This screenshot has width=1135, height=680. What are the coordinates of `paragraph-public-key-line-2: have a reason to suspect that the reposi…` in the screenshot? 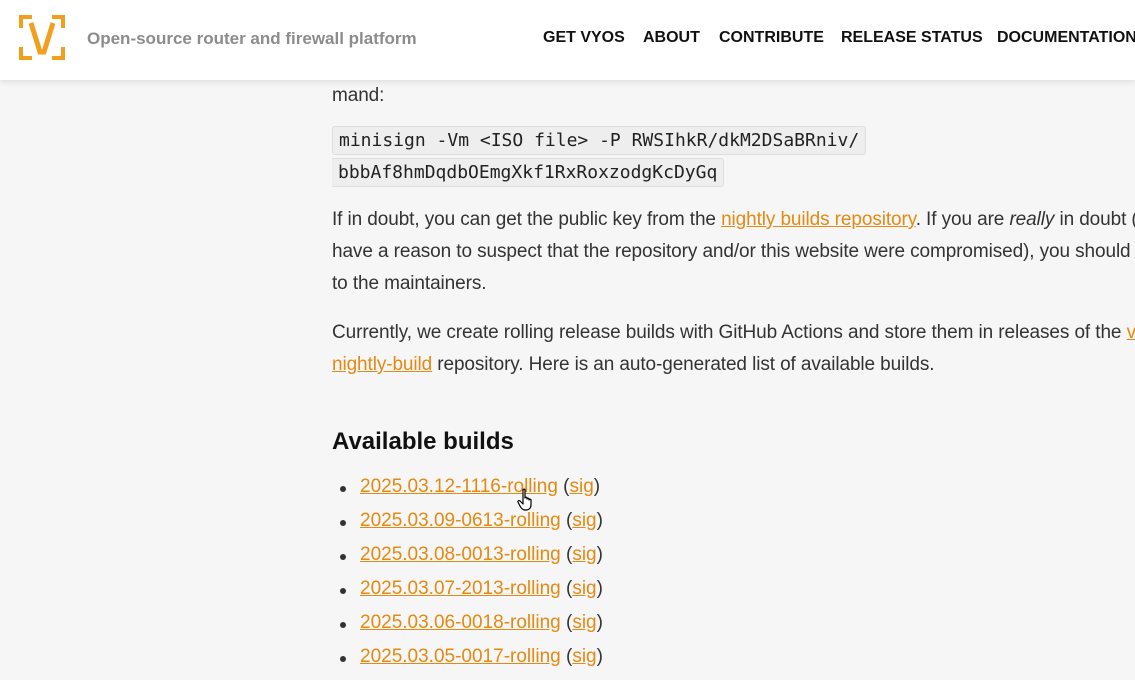 It's located at (731, 251).